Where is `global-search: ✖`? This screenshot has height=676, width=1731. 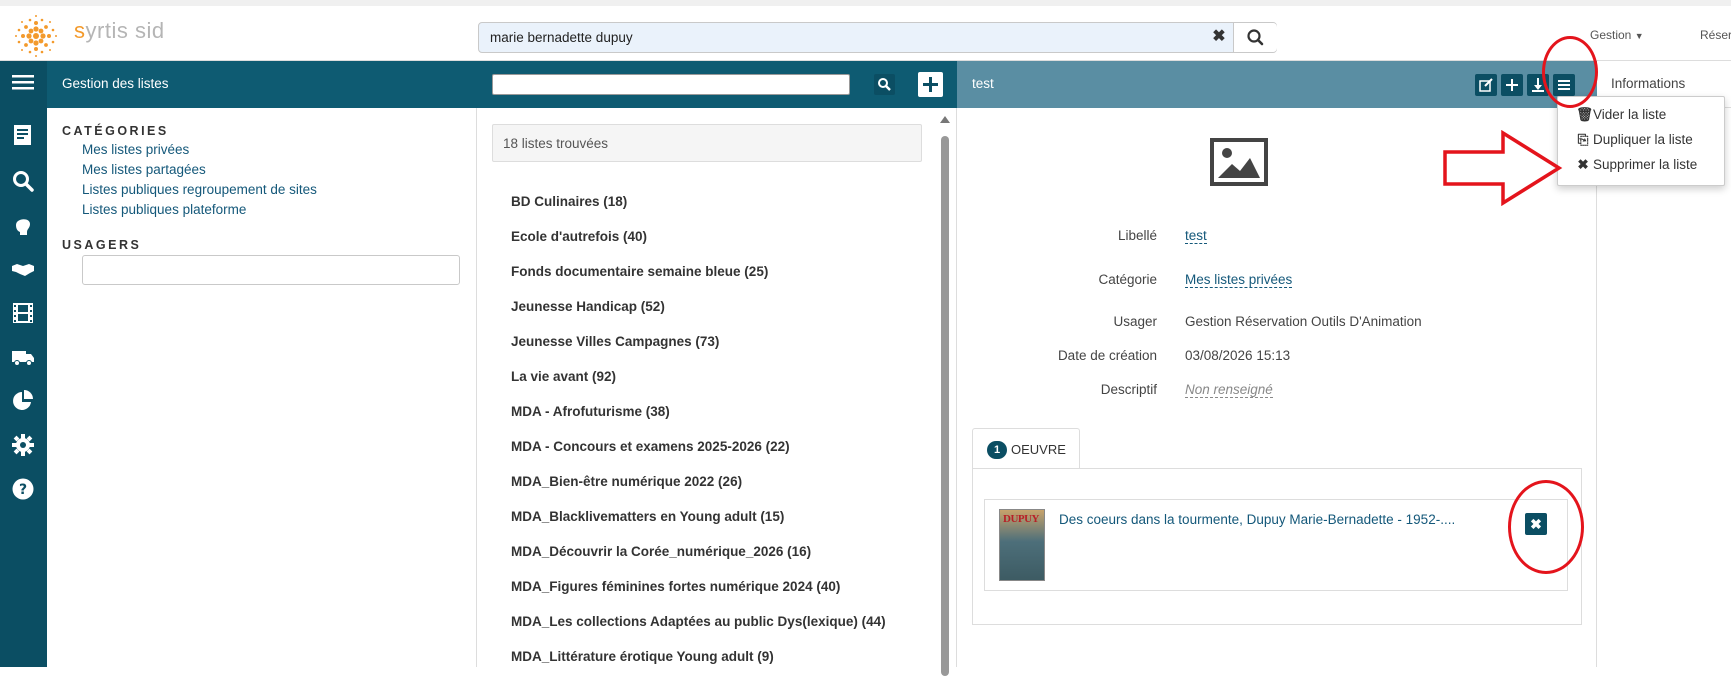
global-search: ✖ is located at coordinates (877, 37).